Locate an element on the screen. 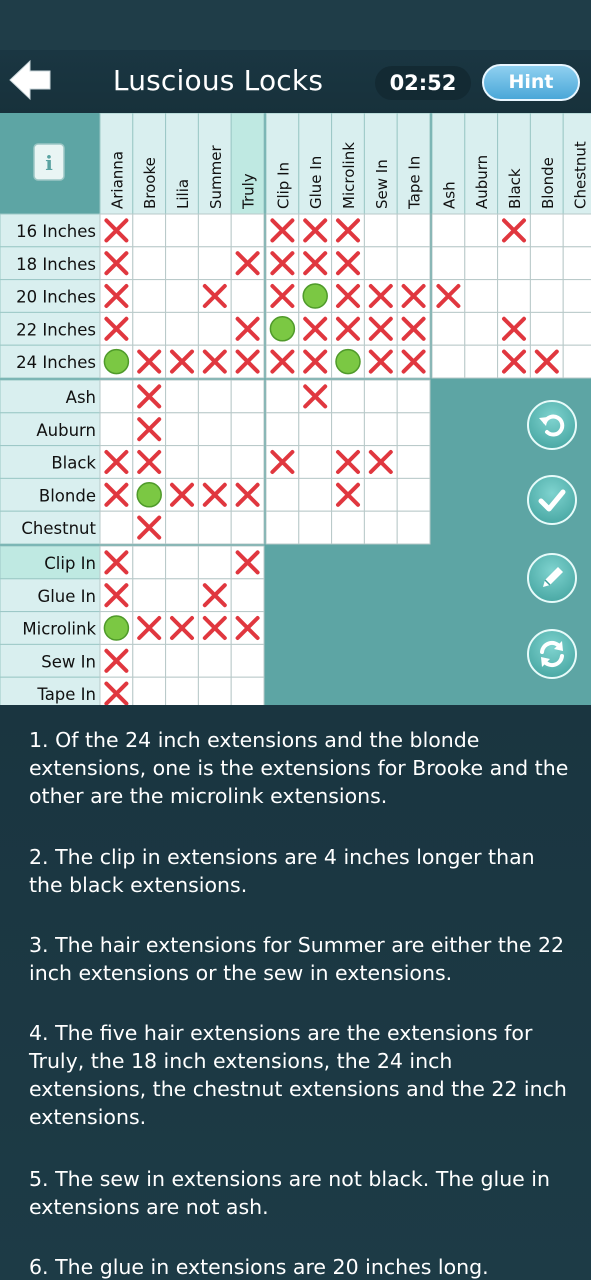  check-button is located at coordinates (552, 500).